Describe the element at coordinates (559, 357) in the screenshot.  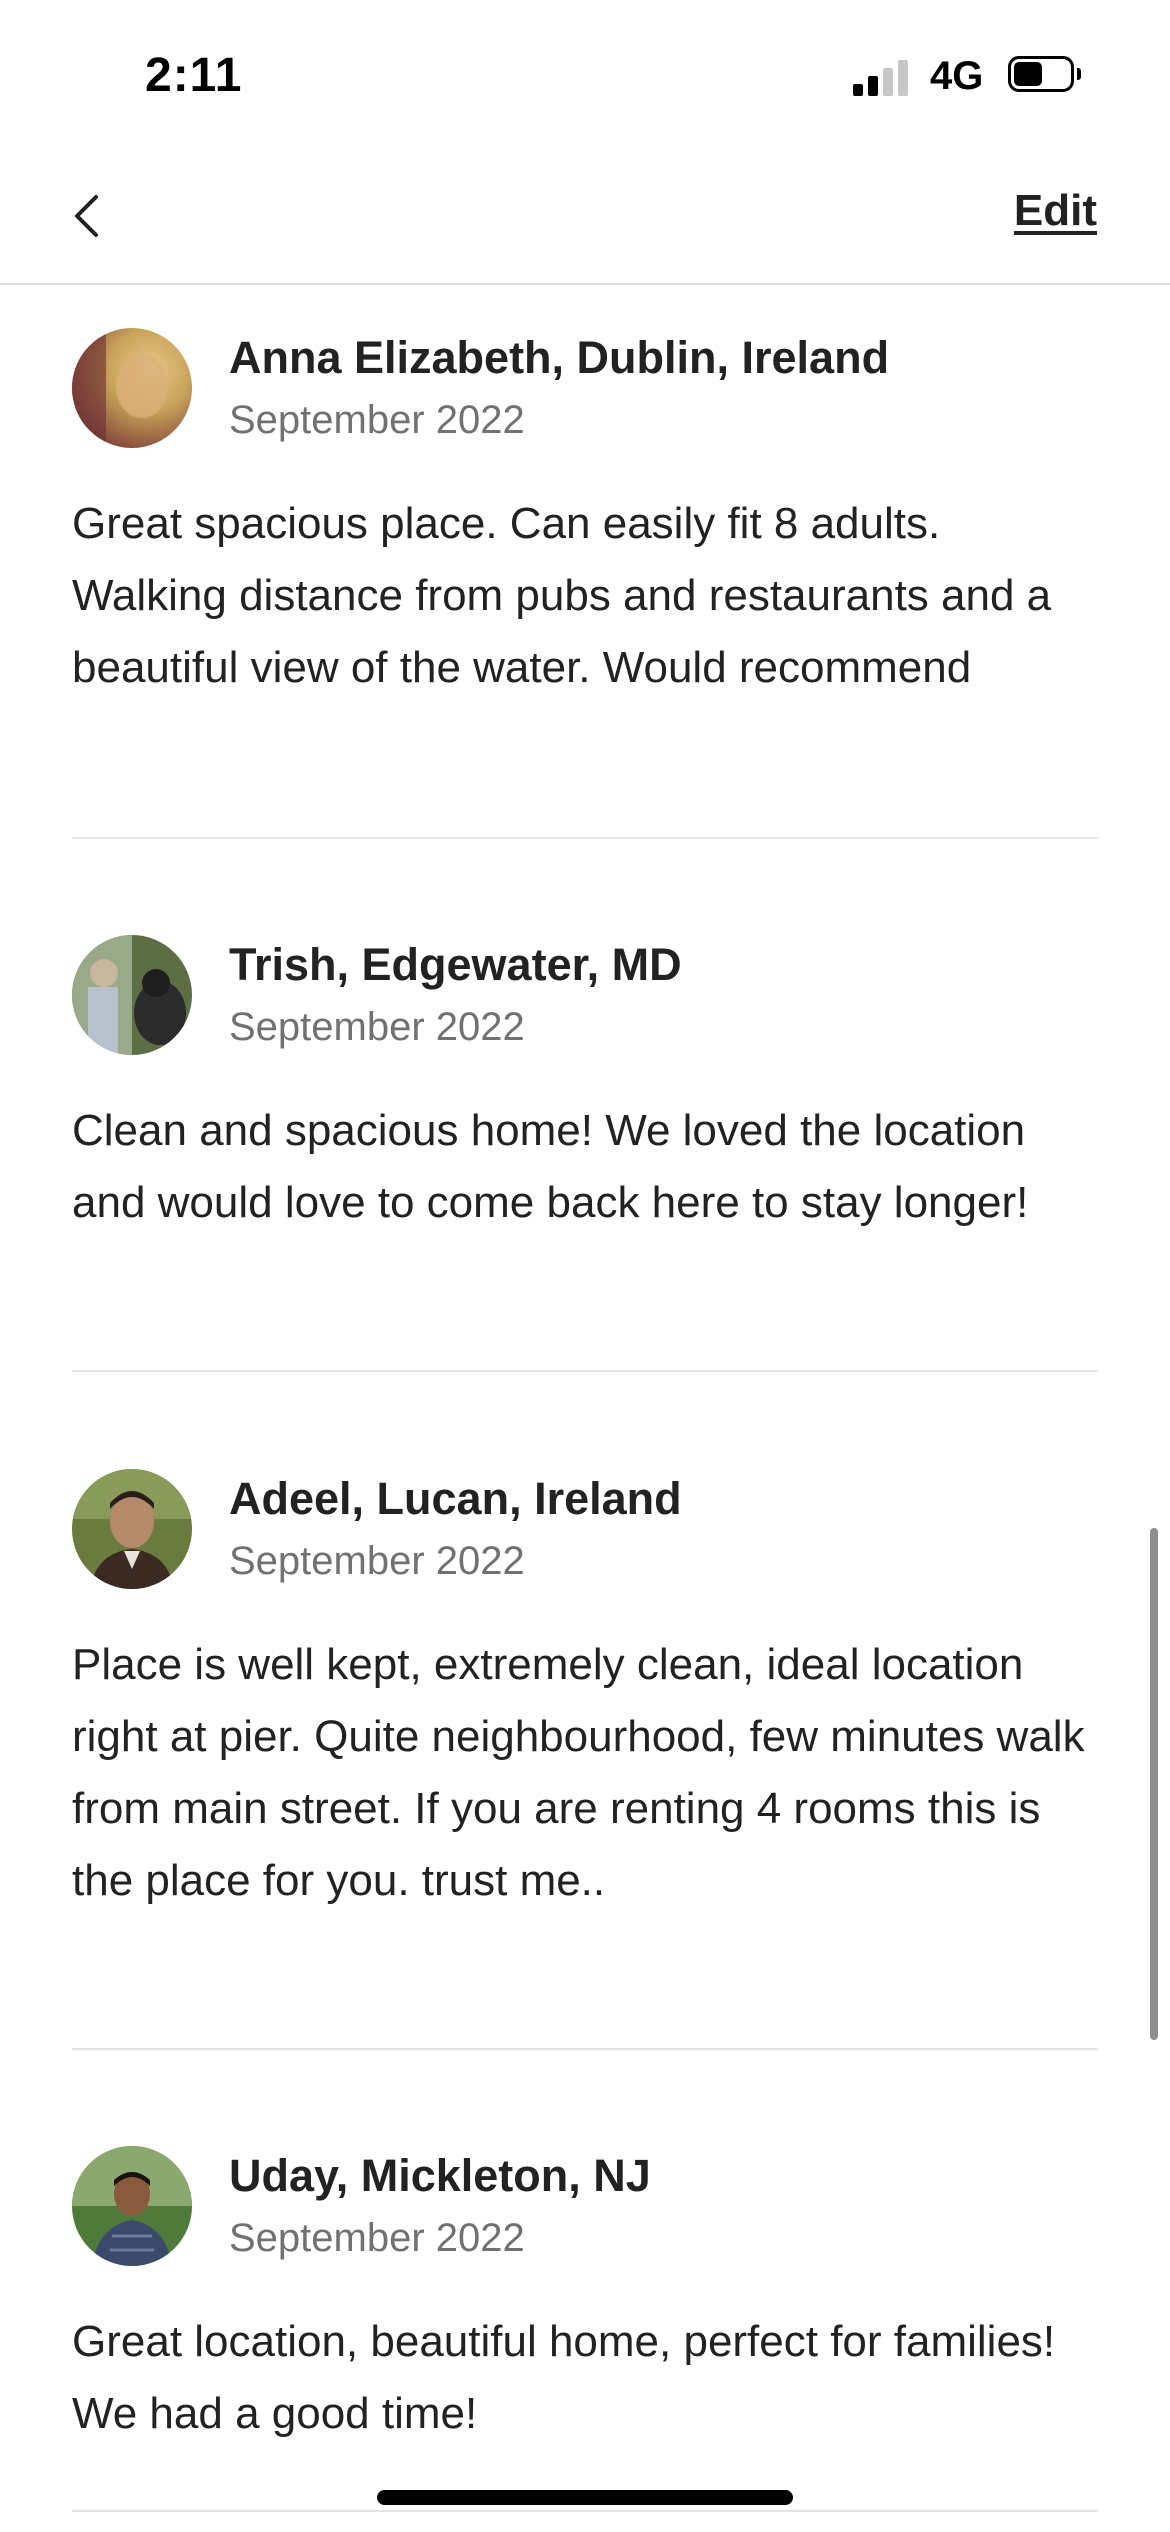
I see `reviewer-name: Anna Elizabeth, Dublin, Ireland` at that location.